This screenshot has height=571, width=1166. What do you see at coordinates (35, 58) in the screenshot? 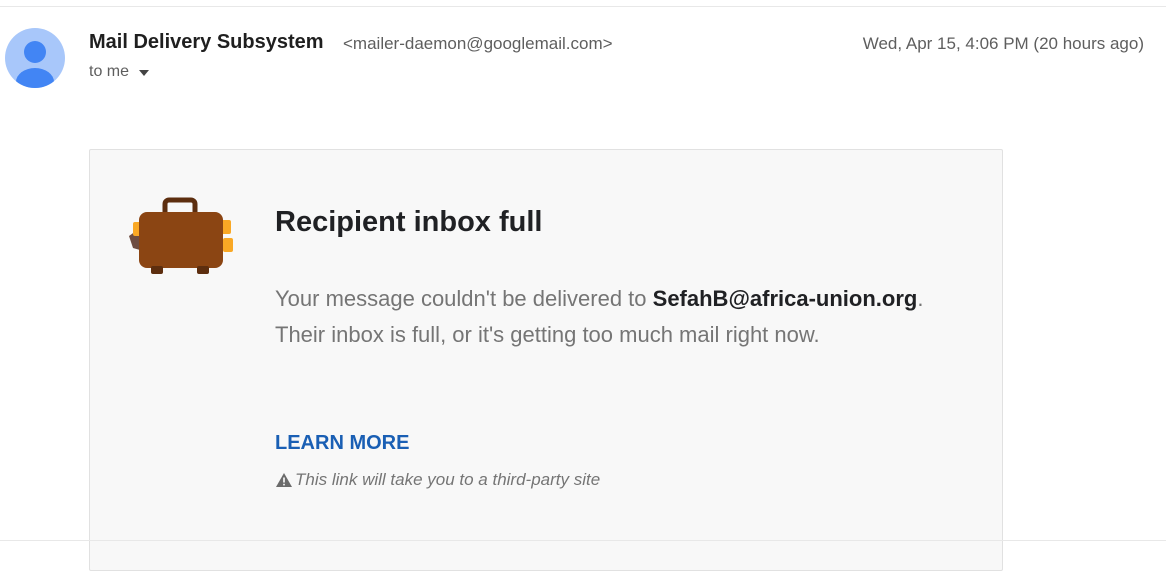
I see `sender-avatar-icon` at bounding box center [35, 58].